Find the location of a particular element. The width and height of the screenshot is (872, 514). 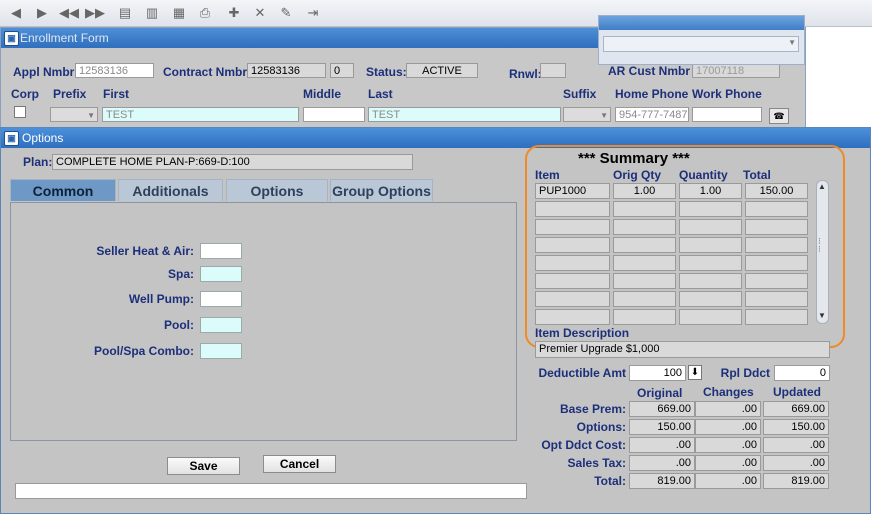

prefix-label: Prefix is located at coordinates (70, 94).